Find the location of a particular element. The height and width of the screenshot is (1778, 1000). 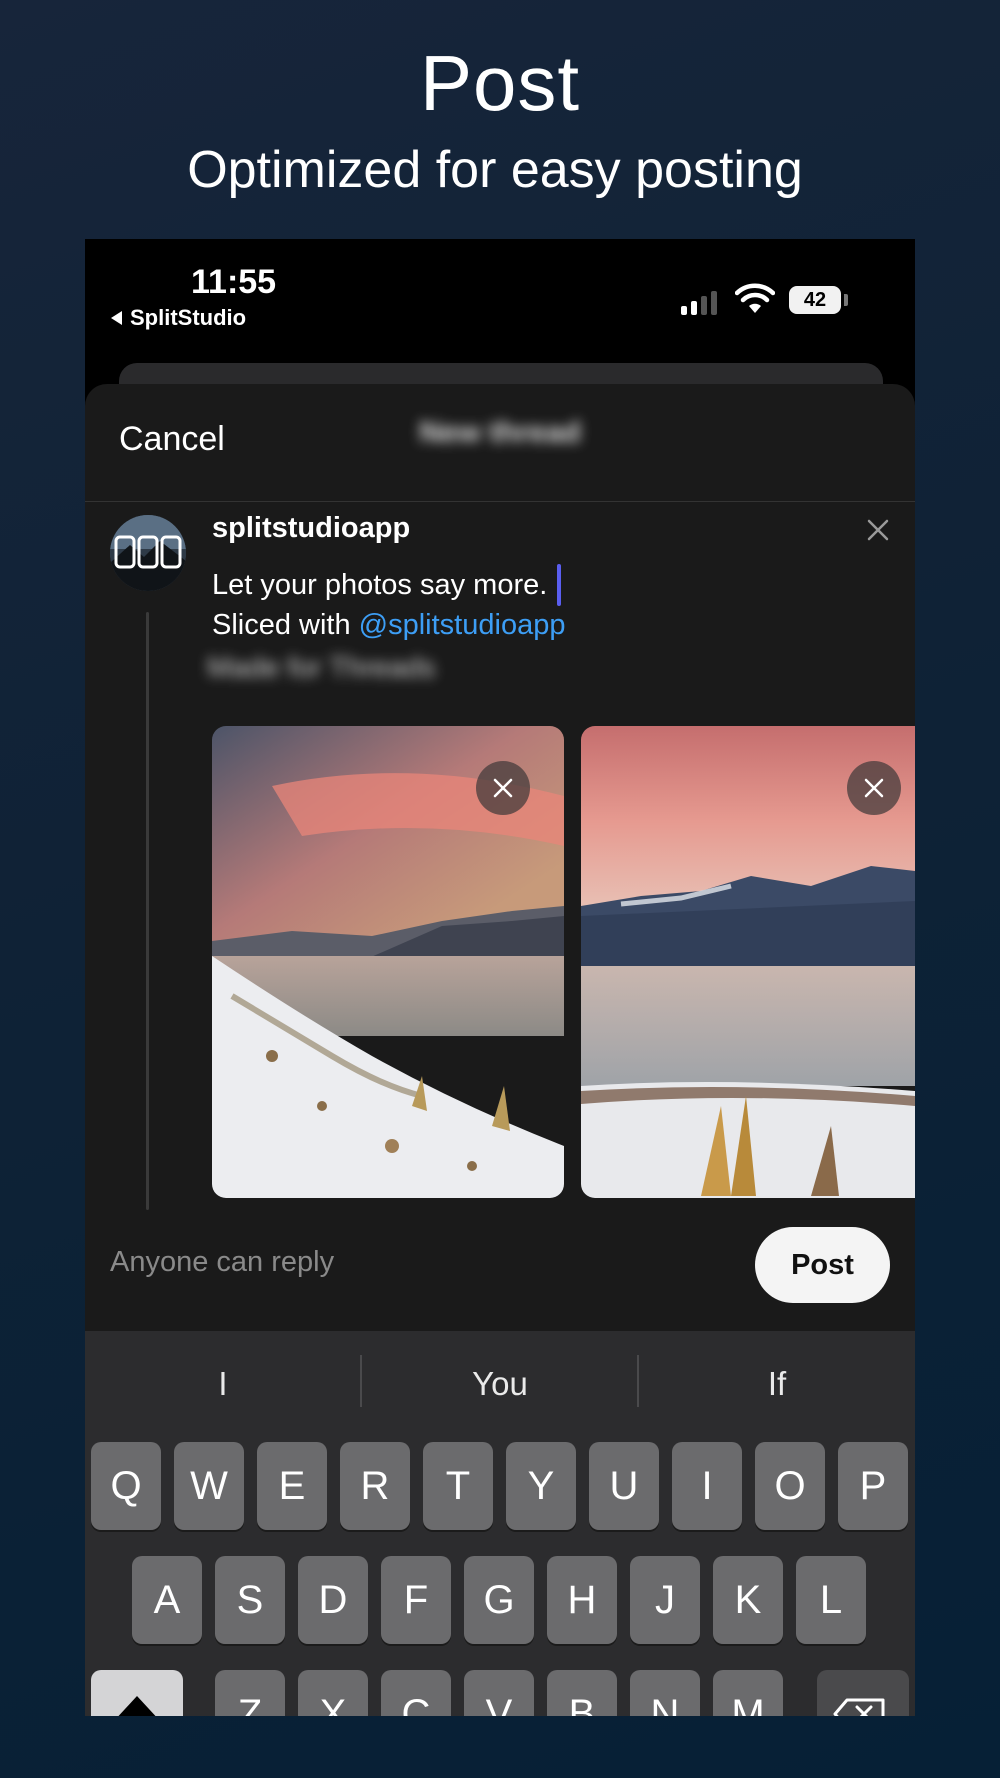

suggestion-1: I is located at coordinates (223, 1384).